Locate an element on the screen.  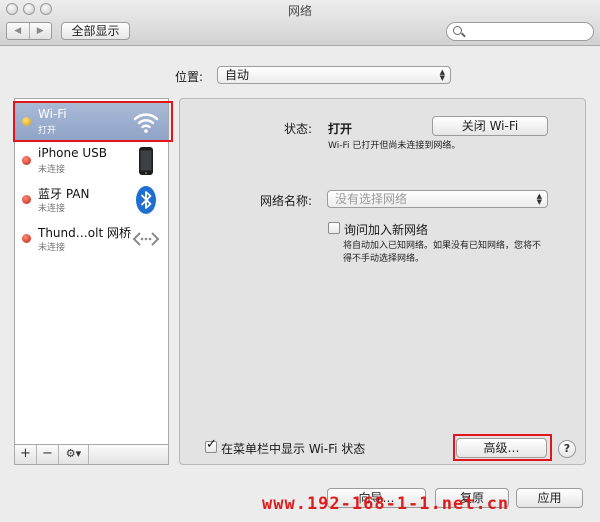
search-field is located at coordinates (520, 31).